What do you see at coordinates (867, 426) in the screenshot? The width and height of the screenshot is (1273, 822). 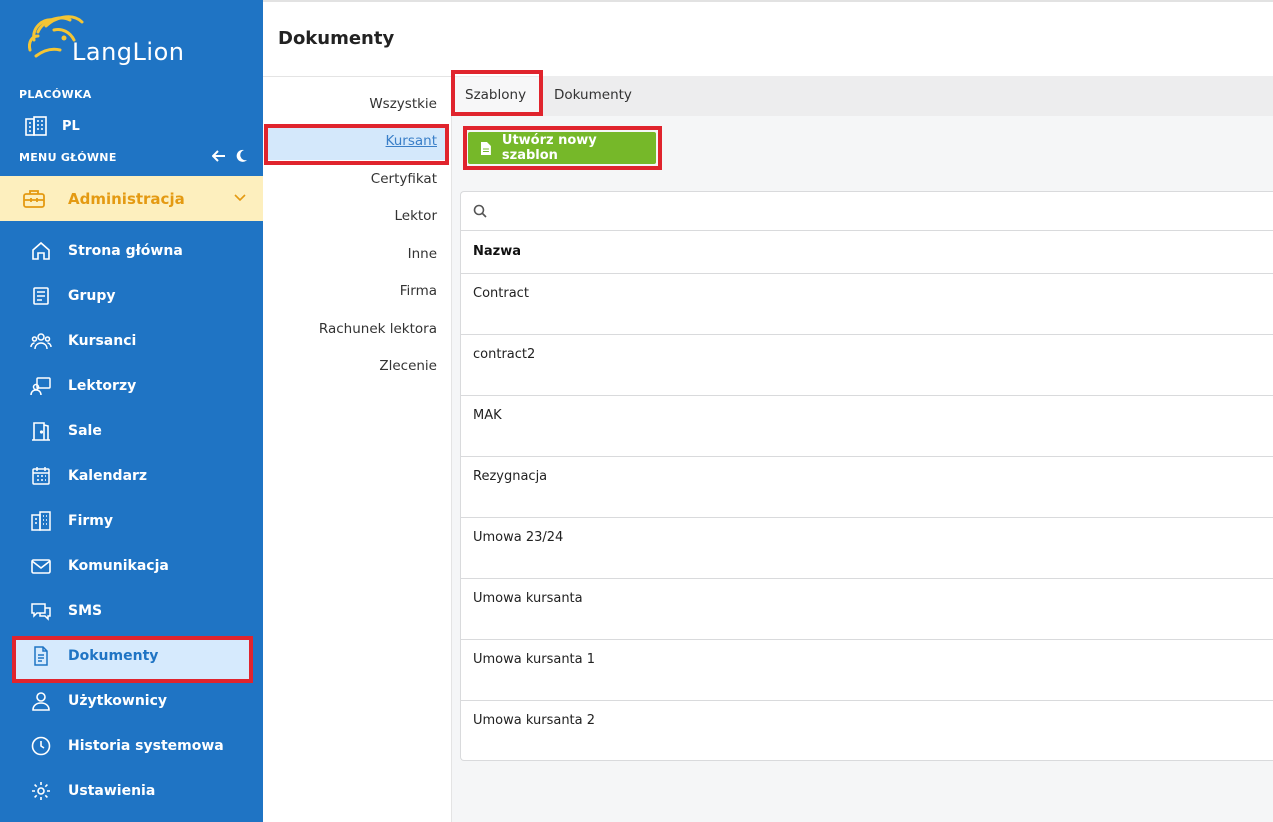 I see `table-row: MAK` at bounding box center [867, 426].